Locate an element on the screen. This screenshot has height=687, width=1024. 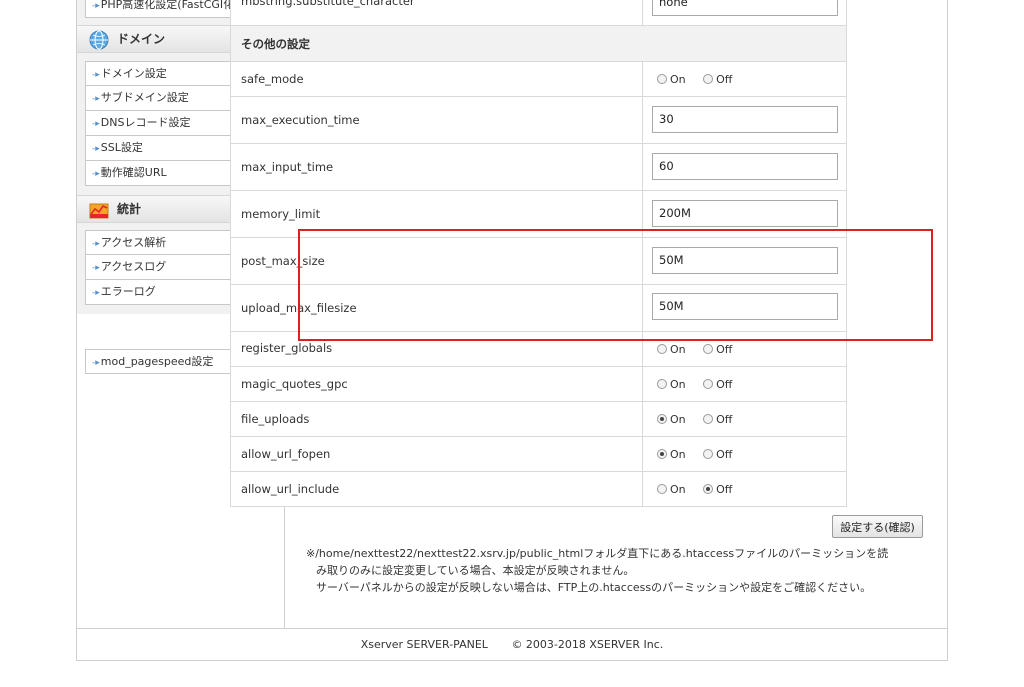
setting-label: mbstring.substitute_character is located at coordinates (328, 4).